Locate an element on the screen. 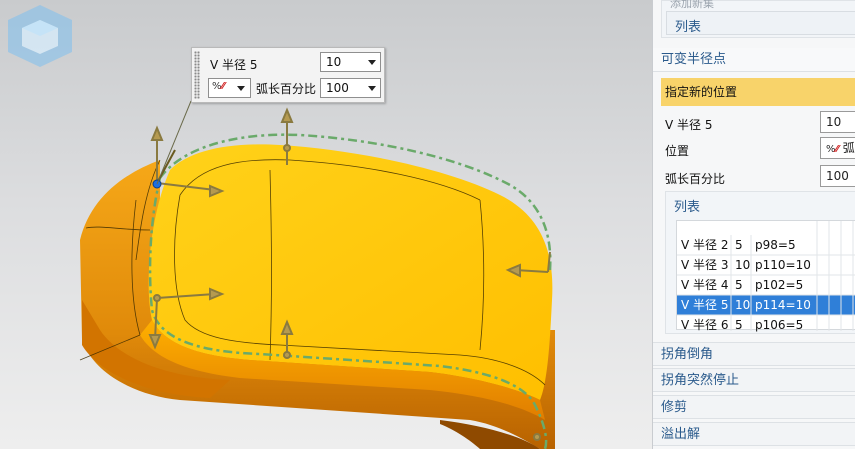 This screenshot has height=449, width=855. section-overflow: 溢出解 is located at coordinates (754, 434).